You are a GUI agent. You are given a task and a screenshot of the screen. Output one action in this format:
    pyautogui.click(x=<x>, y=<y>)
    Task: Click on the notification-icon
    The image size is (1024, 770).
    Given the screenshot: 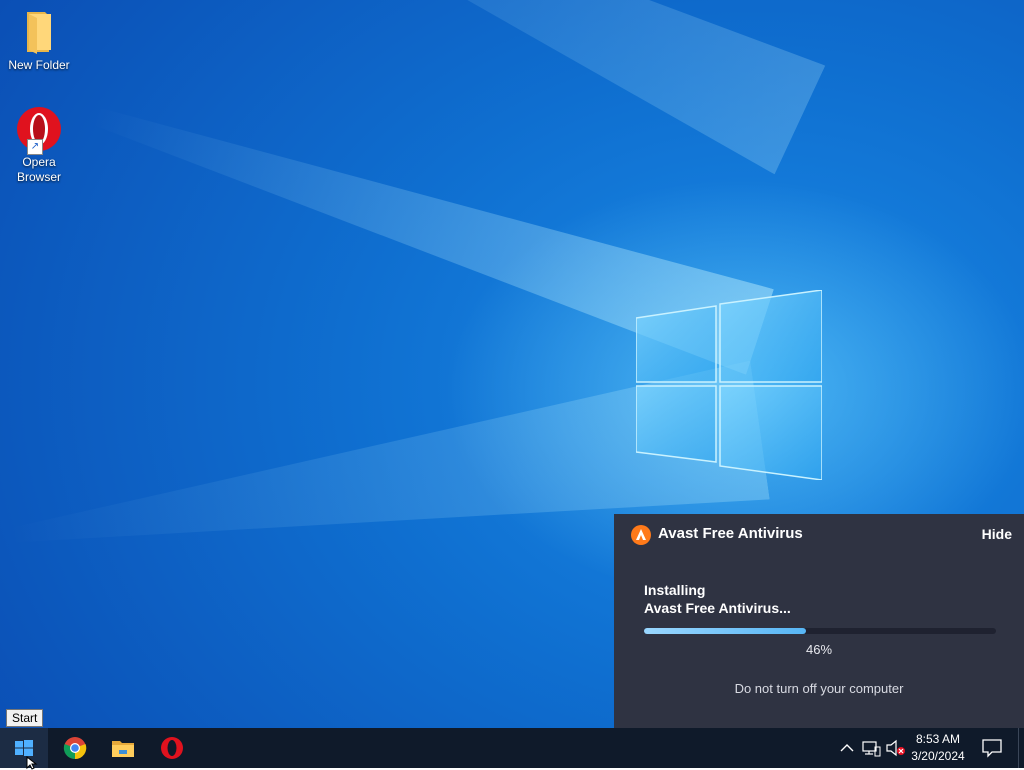 What is the action you would take?
    pyautogui.click(x=992, y=748)
    